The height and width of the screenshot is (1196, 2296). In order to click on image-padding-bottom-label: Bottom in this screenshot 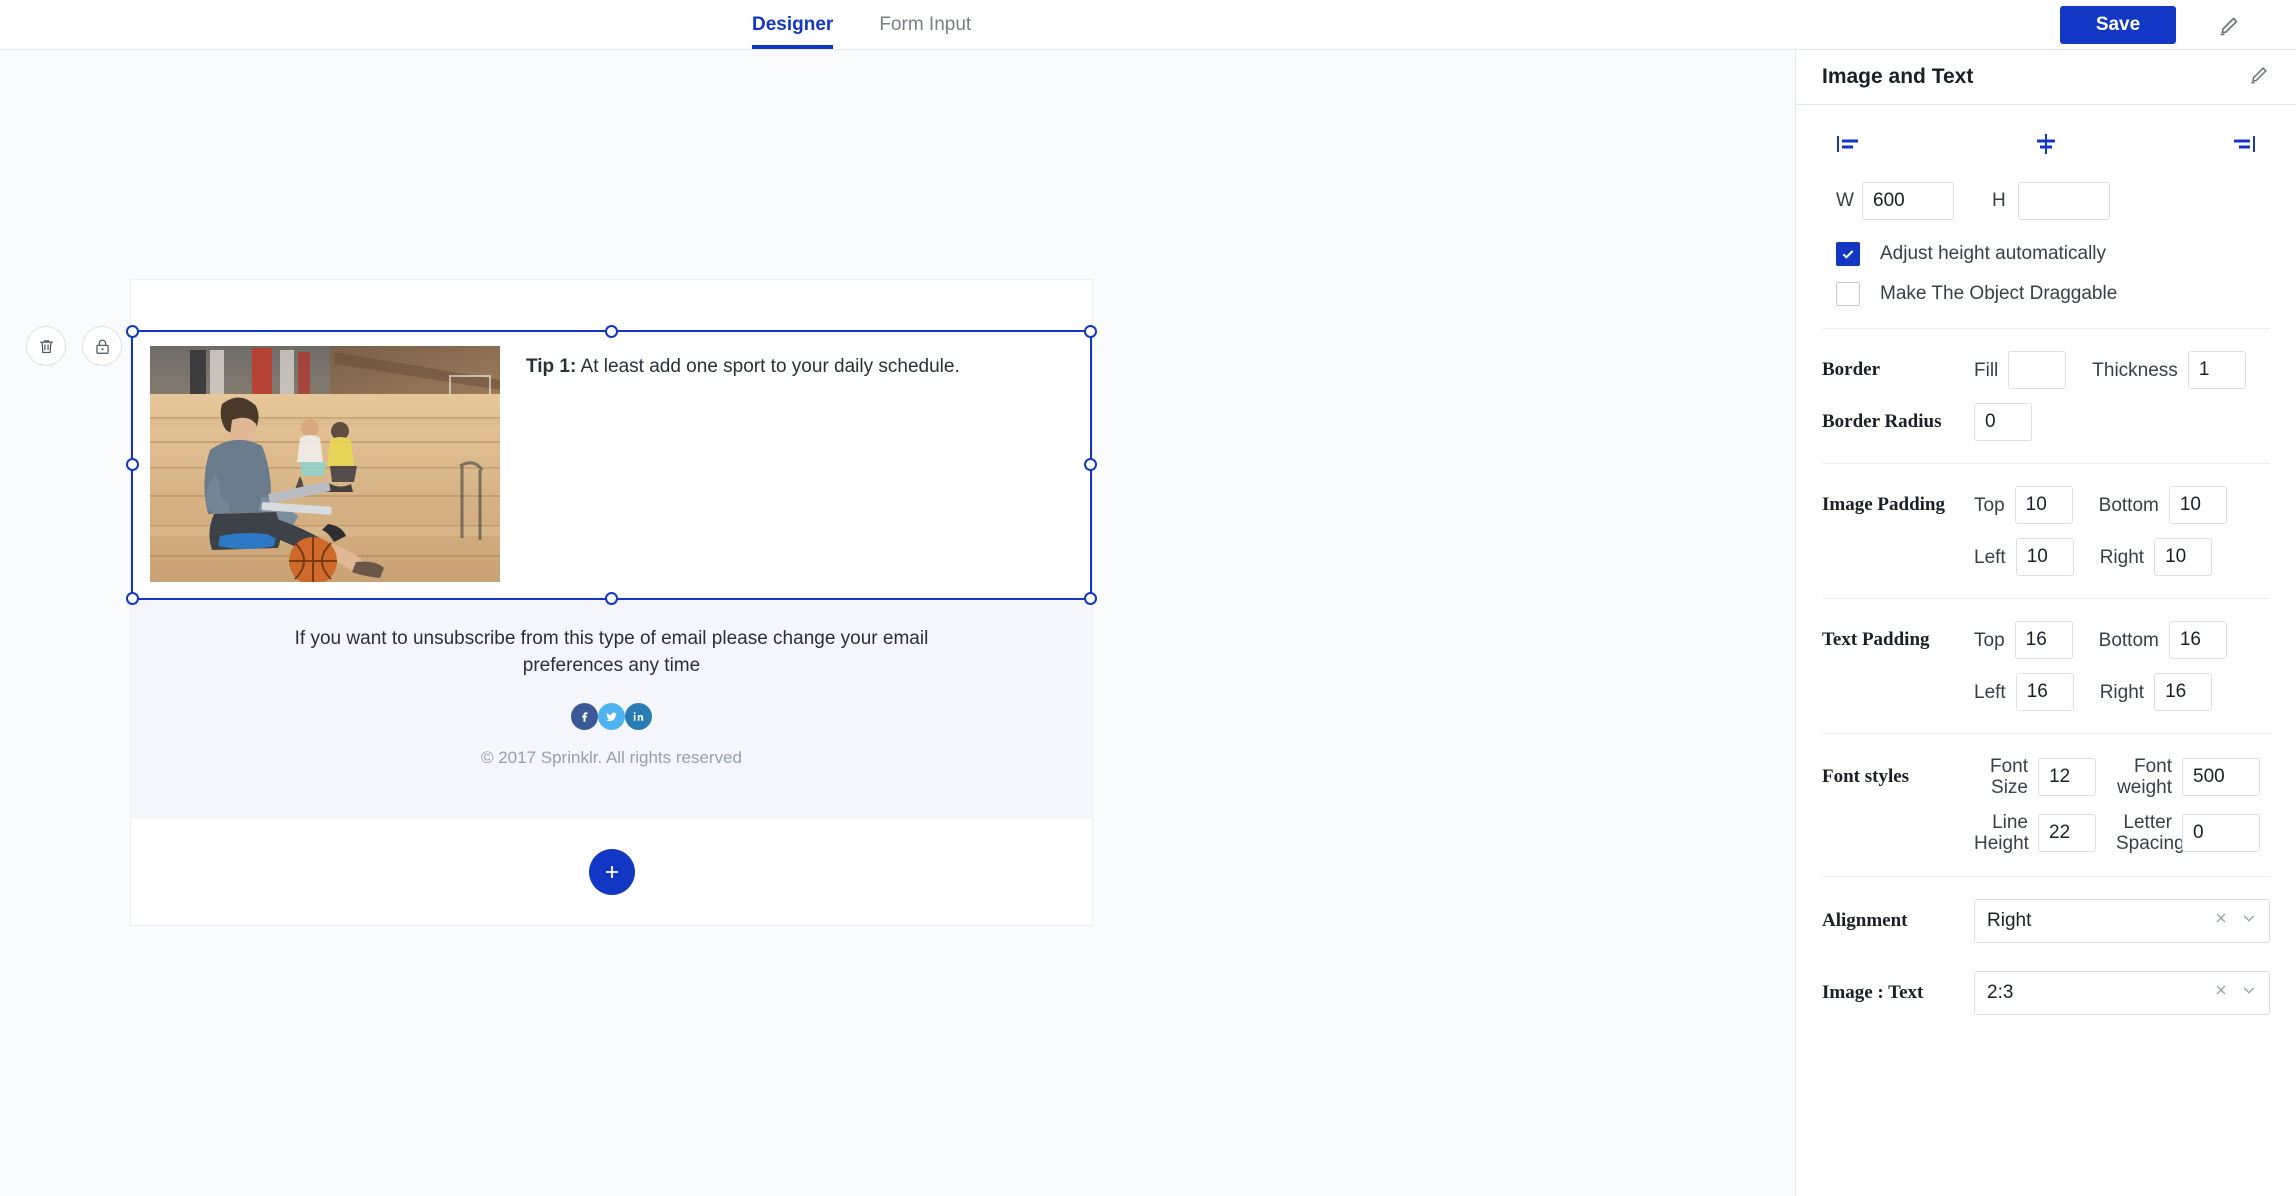, I will do `click(2128, 505)`.